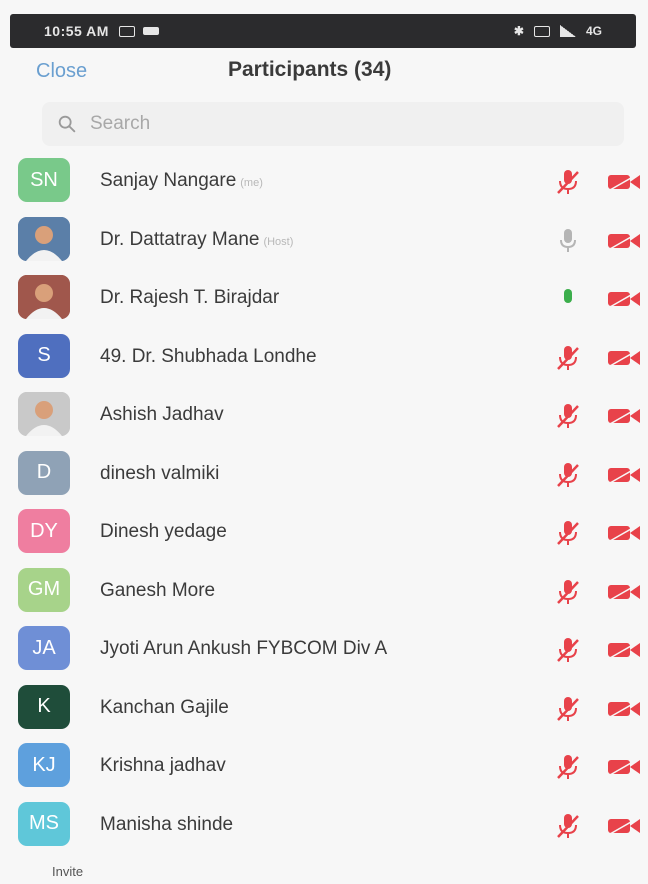  I want to click on header: Close Participants (34), so click(324, 72).